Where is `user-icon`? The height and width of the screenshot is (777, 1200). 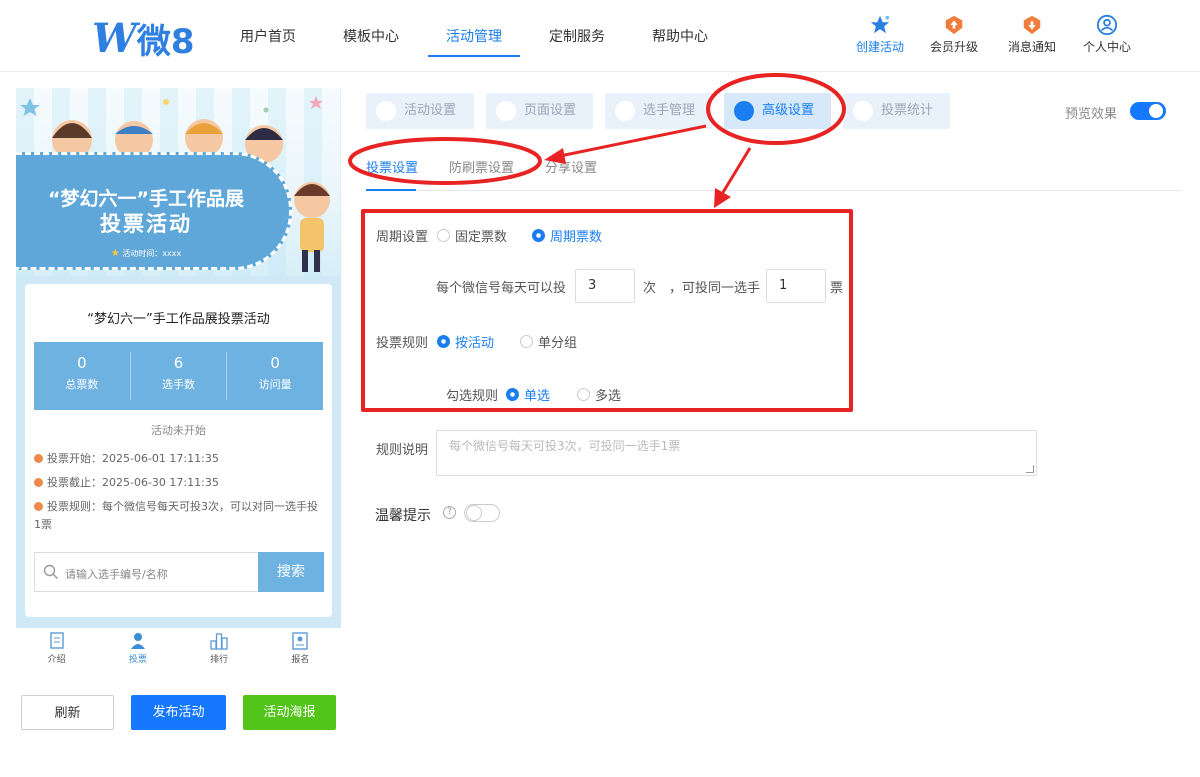
user-icon is located at coordinates (1107, 25).